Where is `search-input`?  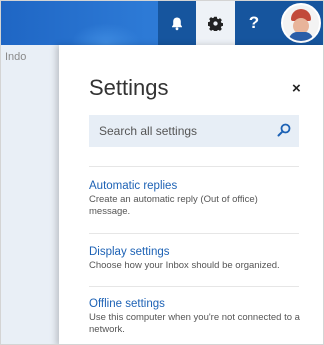 search-input is located at coordinates (188, 131).